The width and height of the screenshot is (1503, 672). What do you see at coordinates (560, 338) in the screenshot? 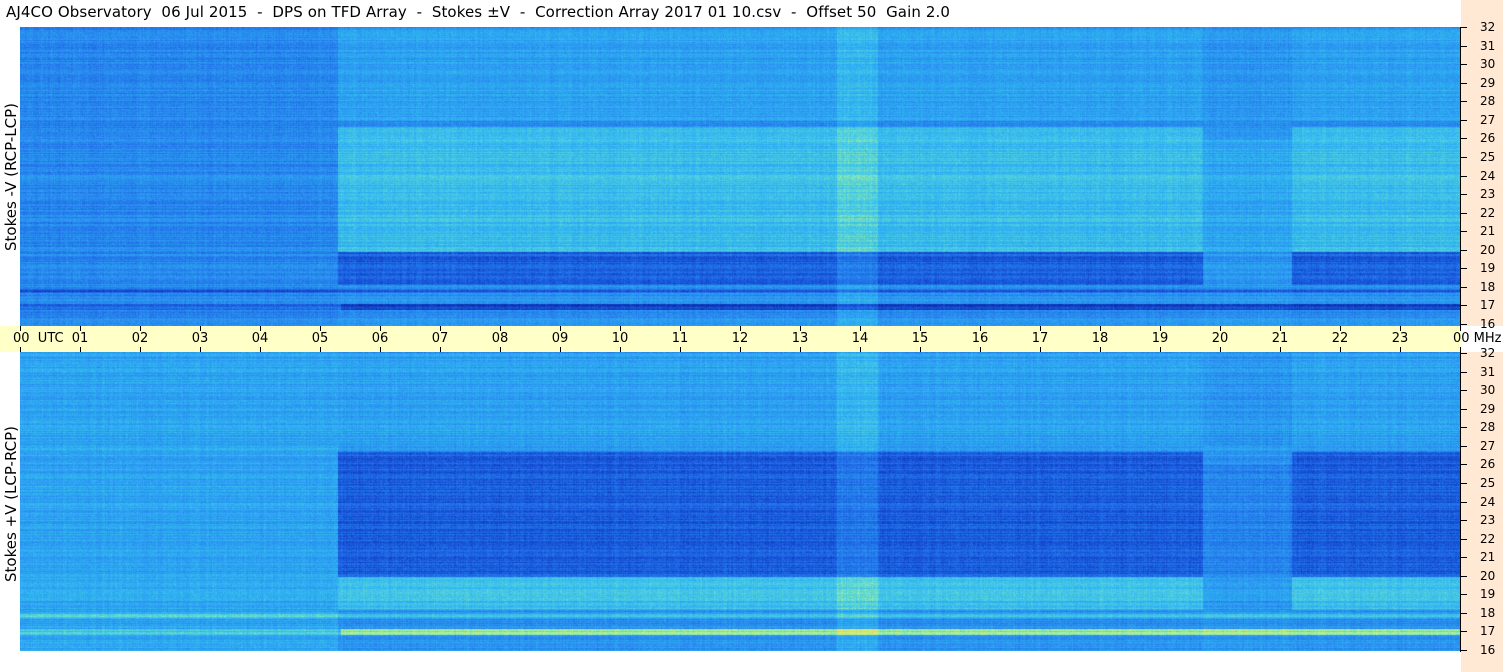
I see `time-tick-label: 09` at bounding box center [560, 338].